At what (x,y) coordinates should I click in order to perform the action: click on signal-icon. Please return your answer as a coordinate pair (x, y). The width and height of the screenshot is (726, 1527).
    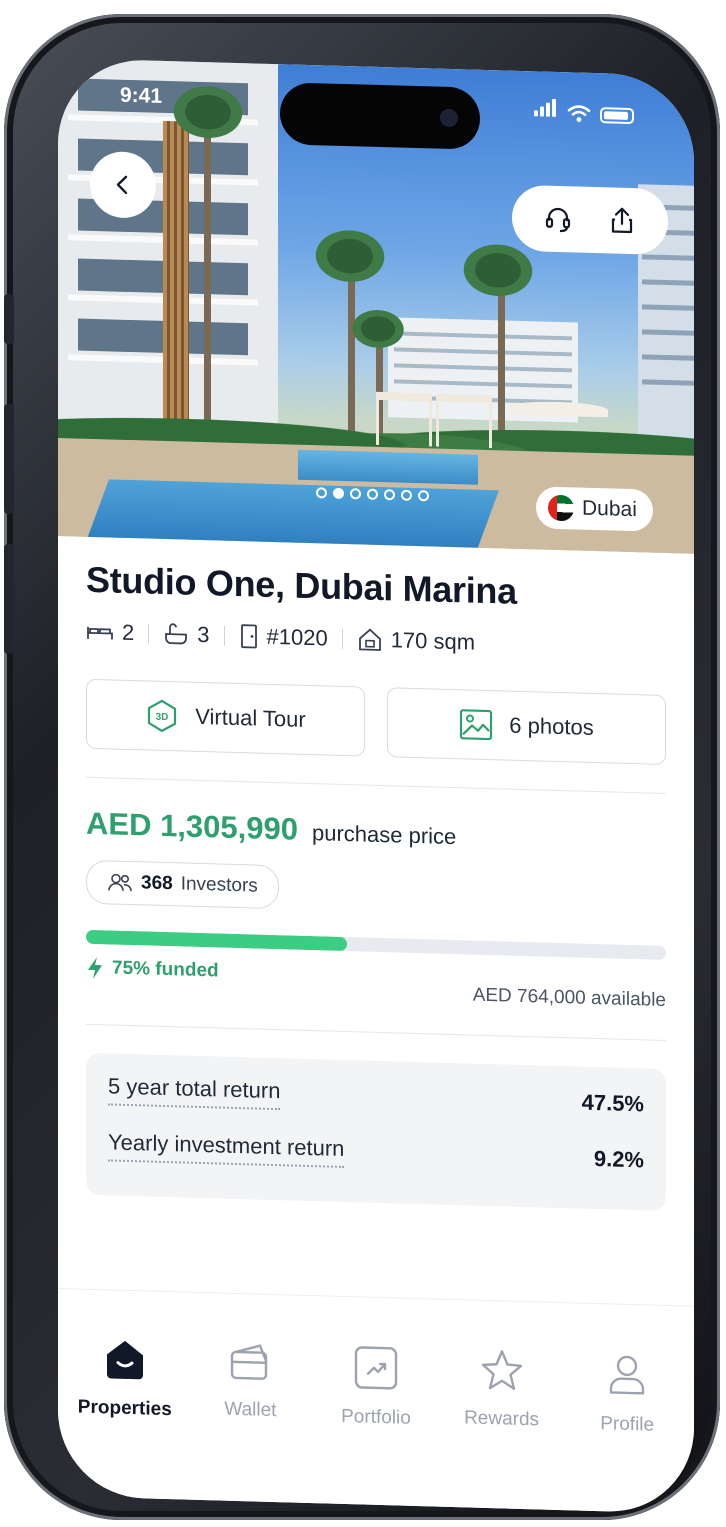
    Looking at the image, I should click on (546, 110).